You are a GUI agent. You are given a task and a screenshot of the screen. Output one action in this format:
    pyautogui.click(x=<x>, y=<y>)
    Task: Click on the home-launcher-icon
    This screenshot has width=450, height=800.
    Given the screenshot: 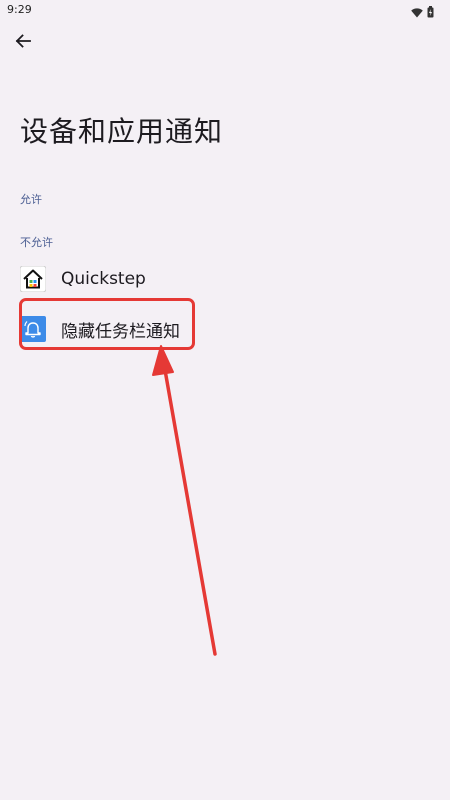 What is the action you would take?
    pyautogui.click(x=33, y=279)
    